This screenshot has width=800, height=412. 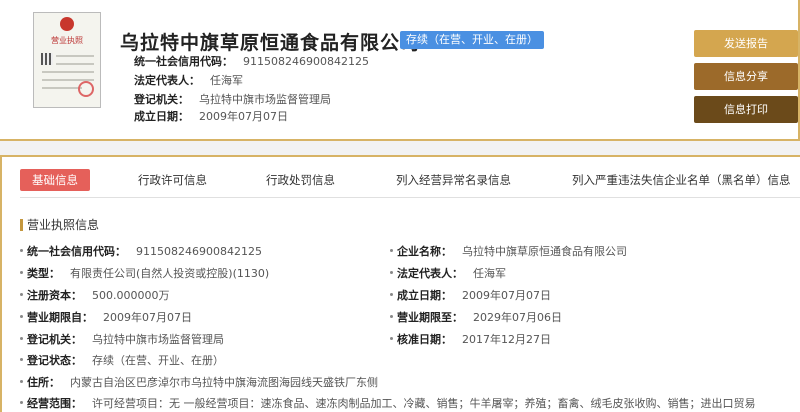 What do you see at coordinates (746, 76) in the screenshot?
I see `share-info-button: 信息分享` at bounding box center [746, 76].